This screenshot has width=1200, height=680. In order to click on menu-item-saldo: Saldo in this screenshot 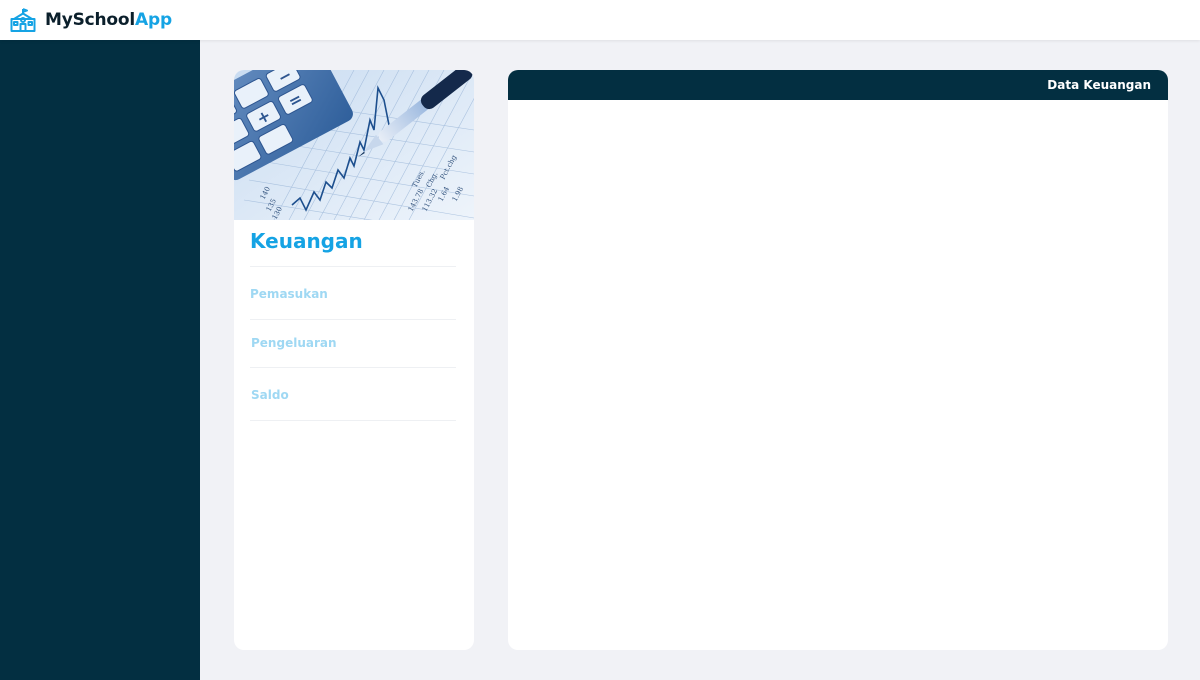, I will do `click(353, 394)`.